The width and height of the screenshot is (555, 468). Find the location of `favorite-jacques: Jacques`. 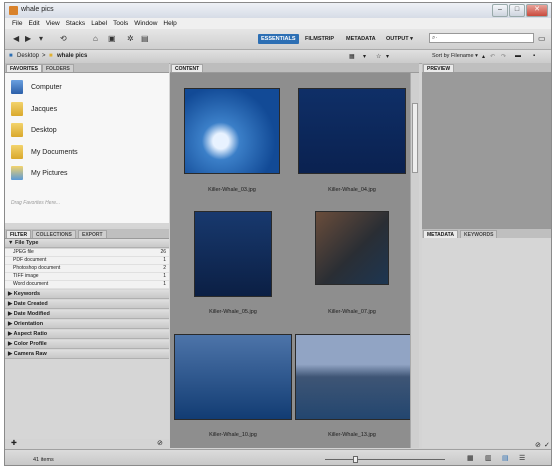

favorite-jacques: Jacques is located at coordinates (34, 109).